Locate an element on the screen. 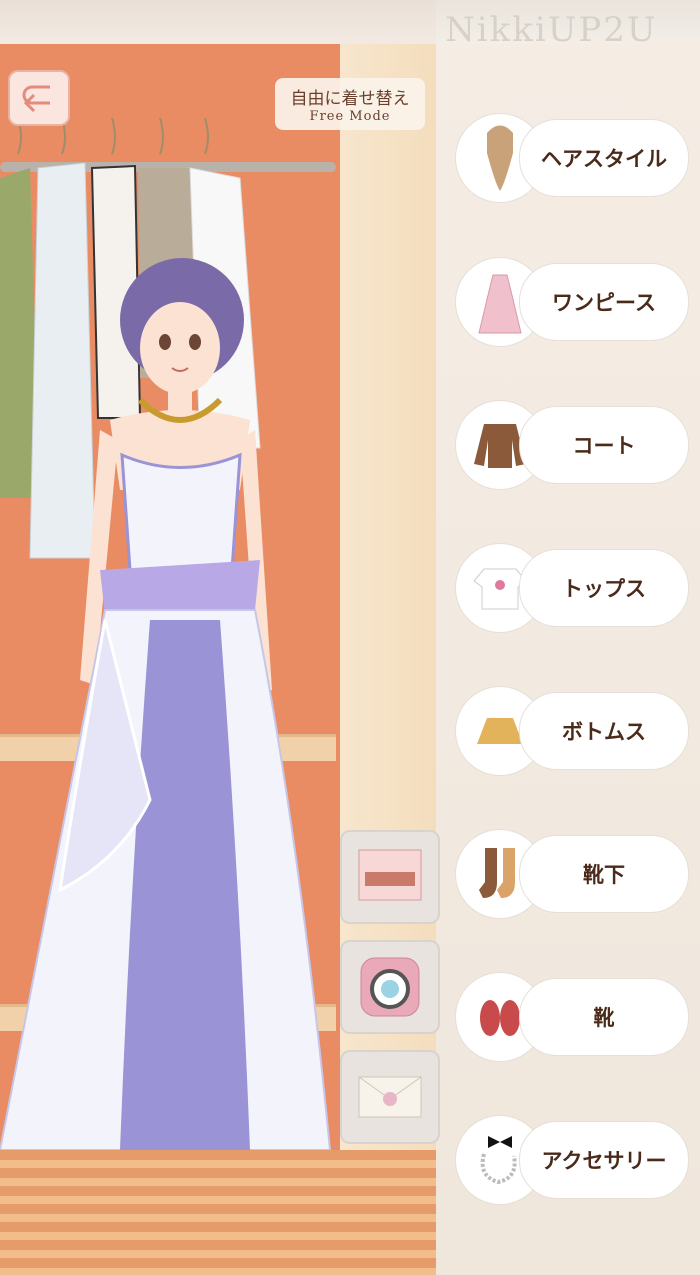 This screenshot has height=1275, width=700. category-socks-button: 靴下 is located at coordinates (572, 874).